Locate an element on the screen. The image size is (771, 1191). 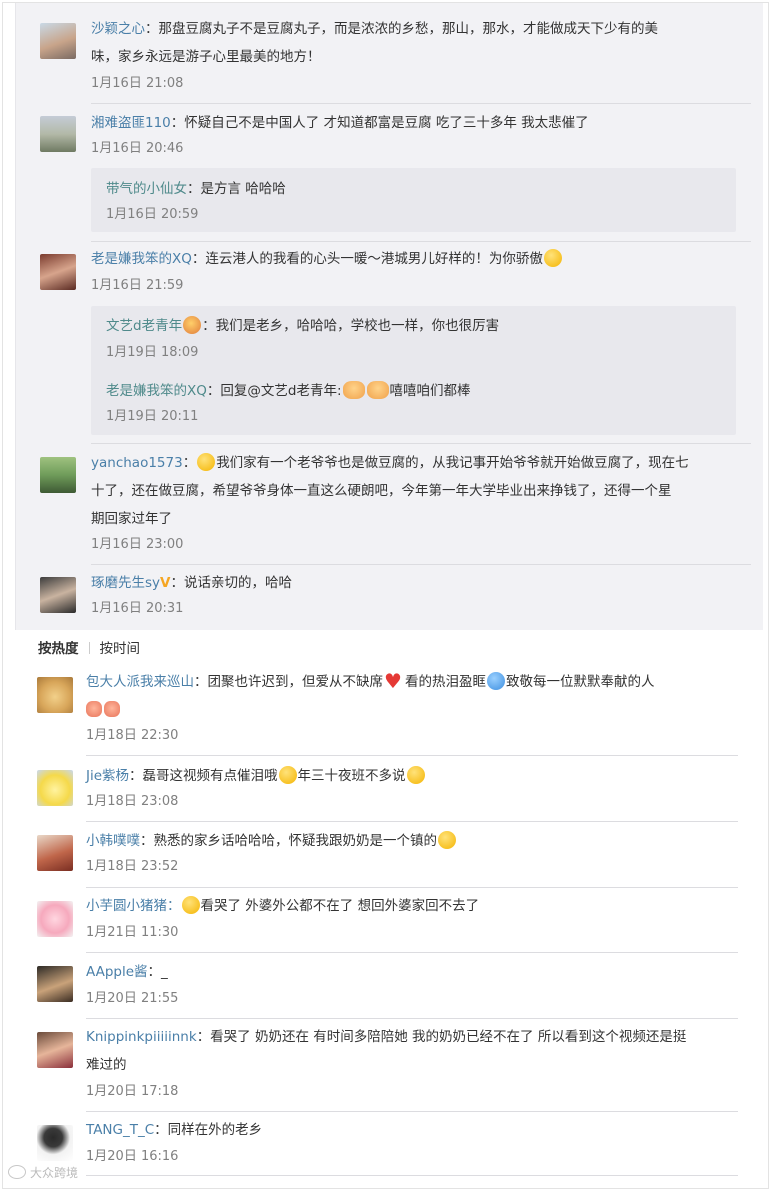
reply-text: 琢磨先生syV：说话亲切的，哈哈 is located at coordinates (191, 583).